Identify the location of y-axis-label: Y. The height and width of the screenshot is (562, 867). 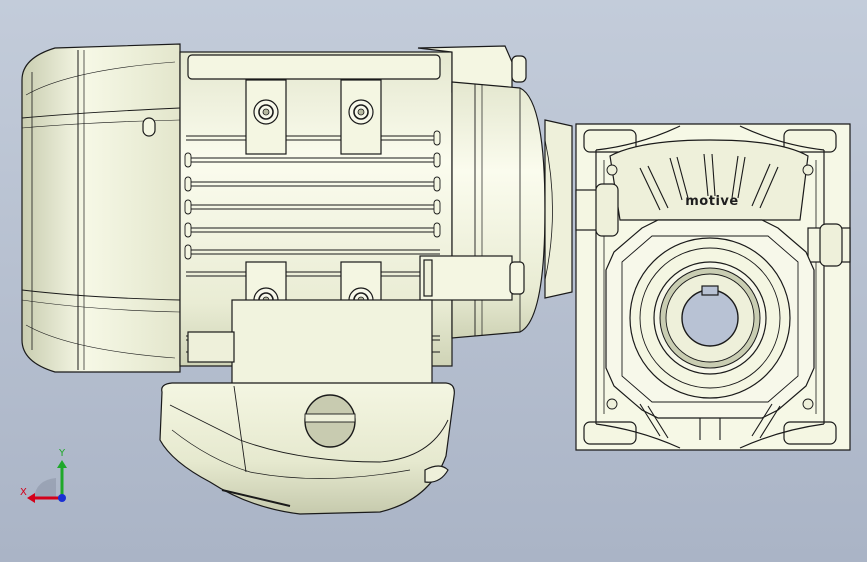
(62, 453).